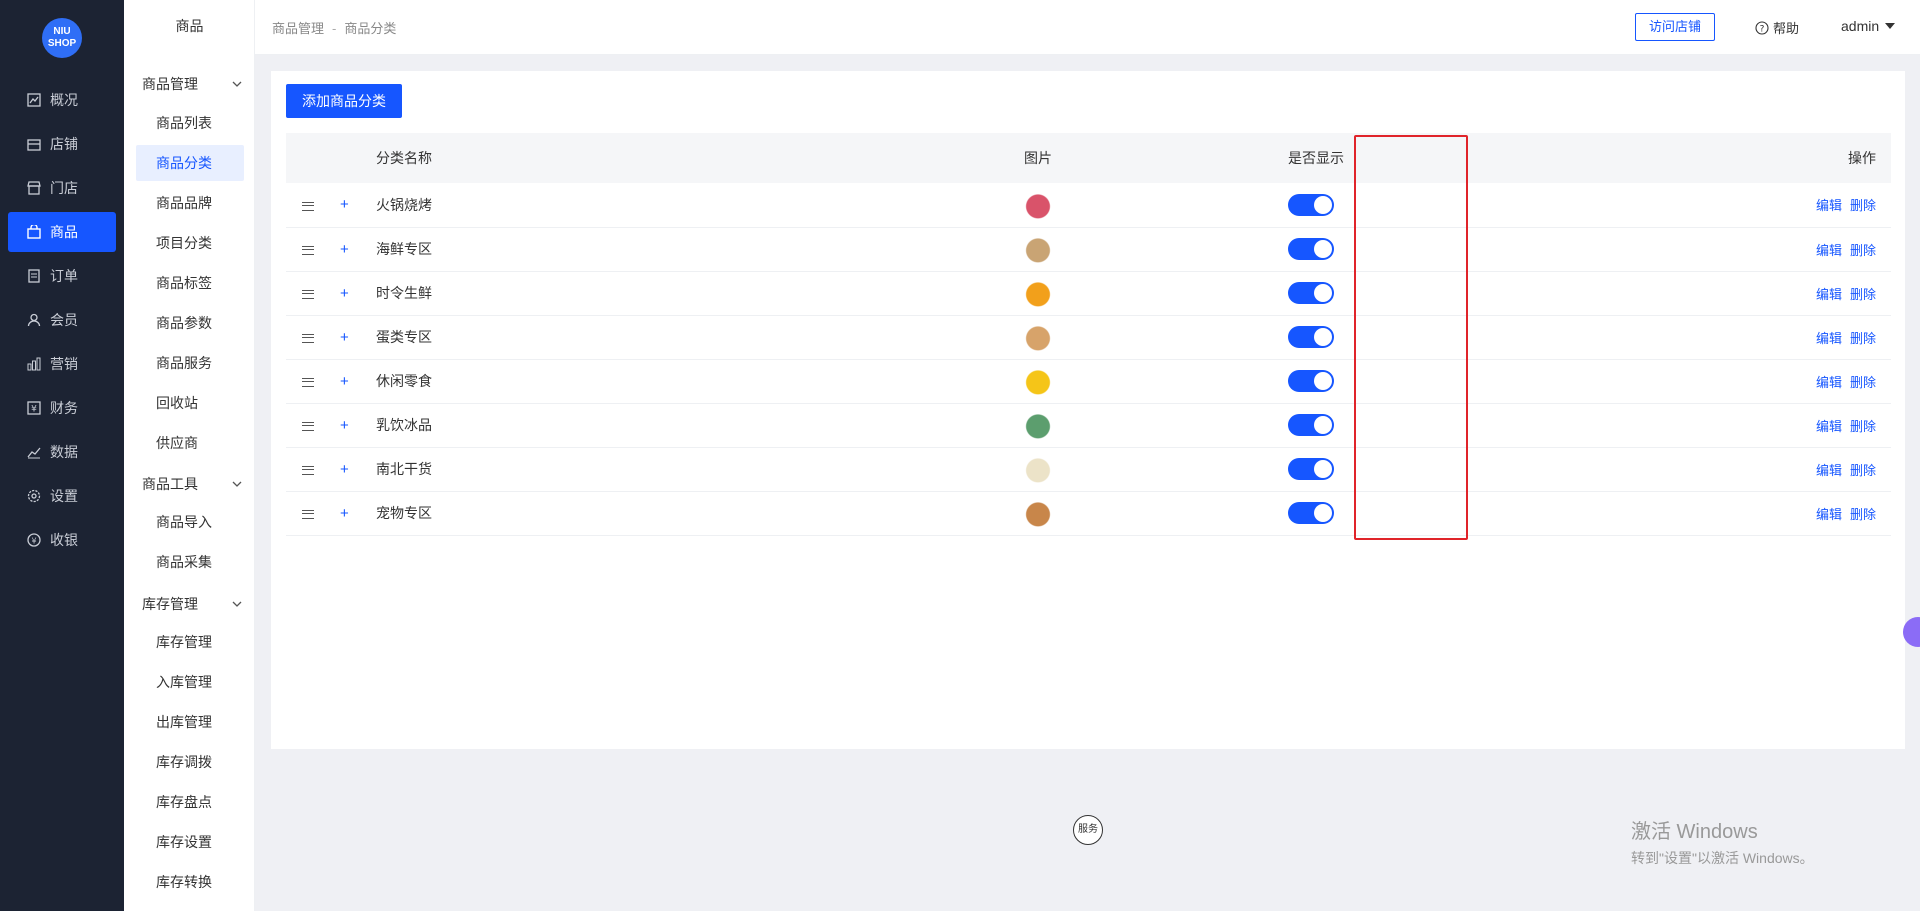 Image resolution: width=1920 pixels, height=911 pixels. Describe the element at coordinates (192, 484) in the screenshot. I see `sidebar-group-goods-tools: 商品工具` at that location.